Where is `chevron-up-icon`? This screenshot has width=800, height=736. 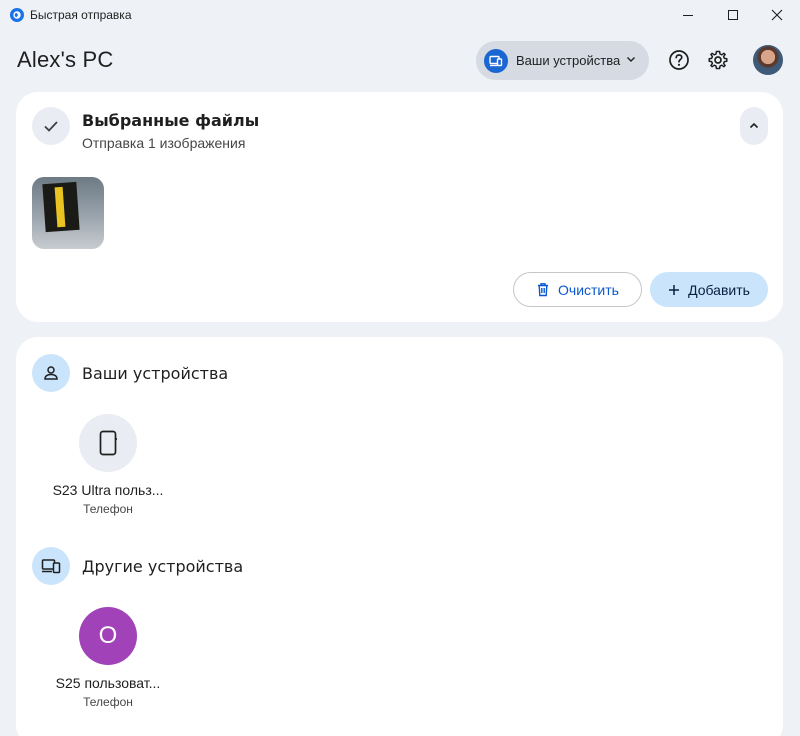 chevron-up-icon is located at coordinates (754, 125).